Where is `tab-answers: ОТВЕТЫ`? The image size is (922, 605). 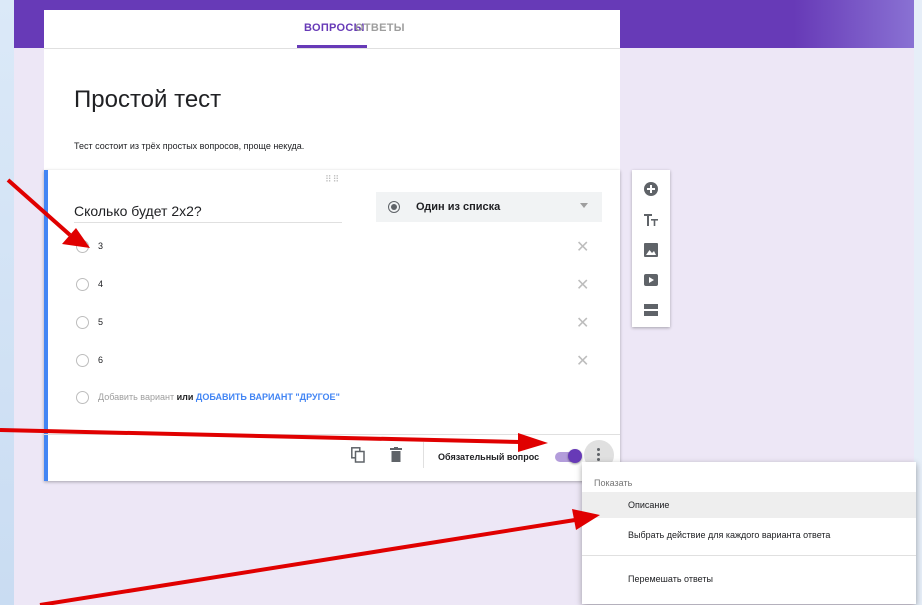
tab-answers: ОТВЕТЫ is located at coordinates (380, 28).